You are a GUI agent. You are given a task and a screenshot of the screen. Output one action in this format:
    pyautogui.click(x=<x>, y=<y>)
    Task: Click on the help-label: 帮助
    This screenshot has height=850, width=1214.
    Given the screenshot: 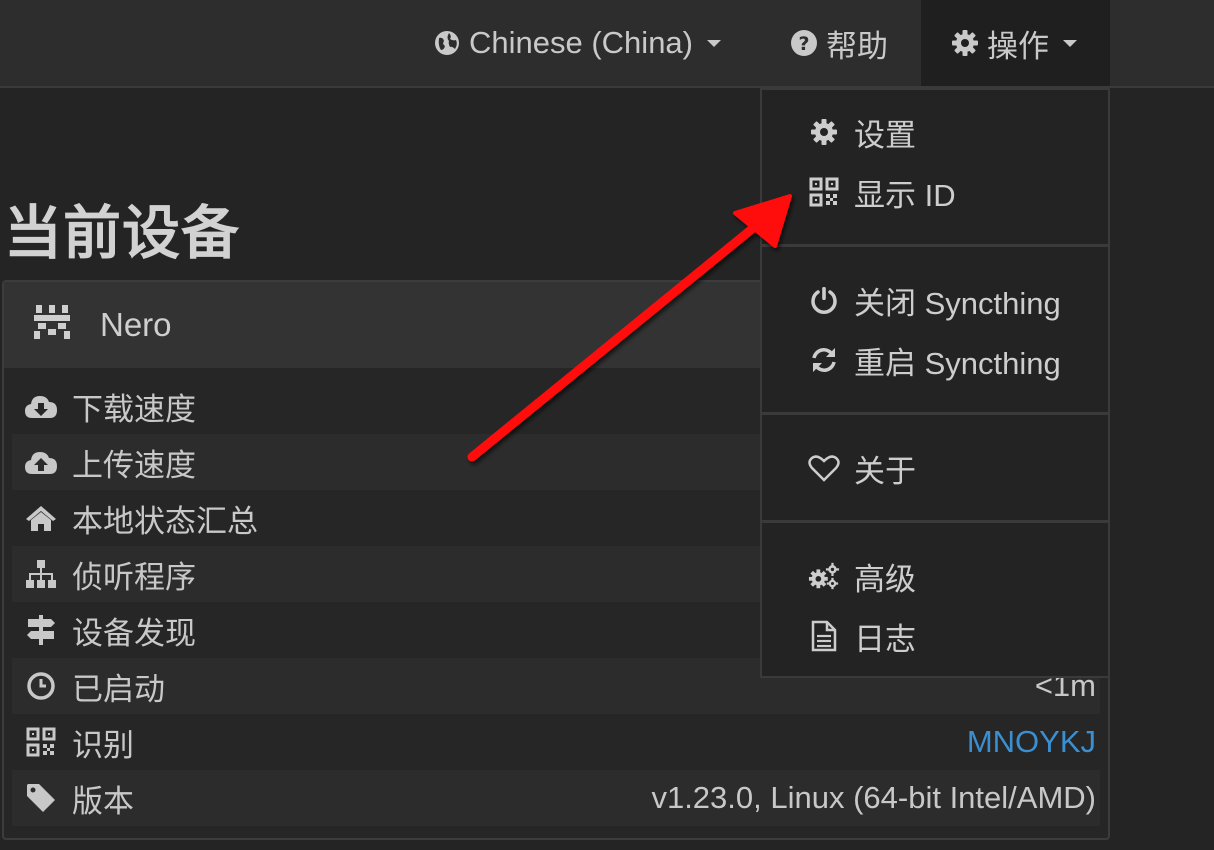 What is the action you would take?
    pyautogui.click(x=857, y=46)
    